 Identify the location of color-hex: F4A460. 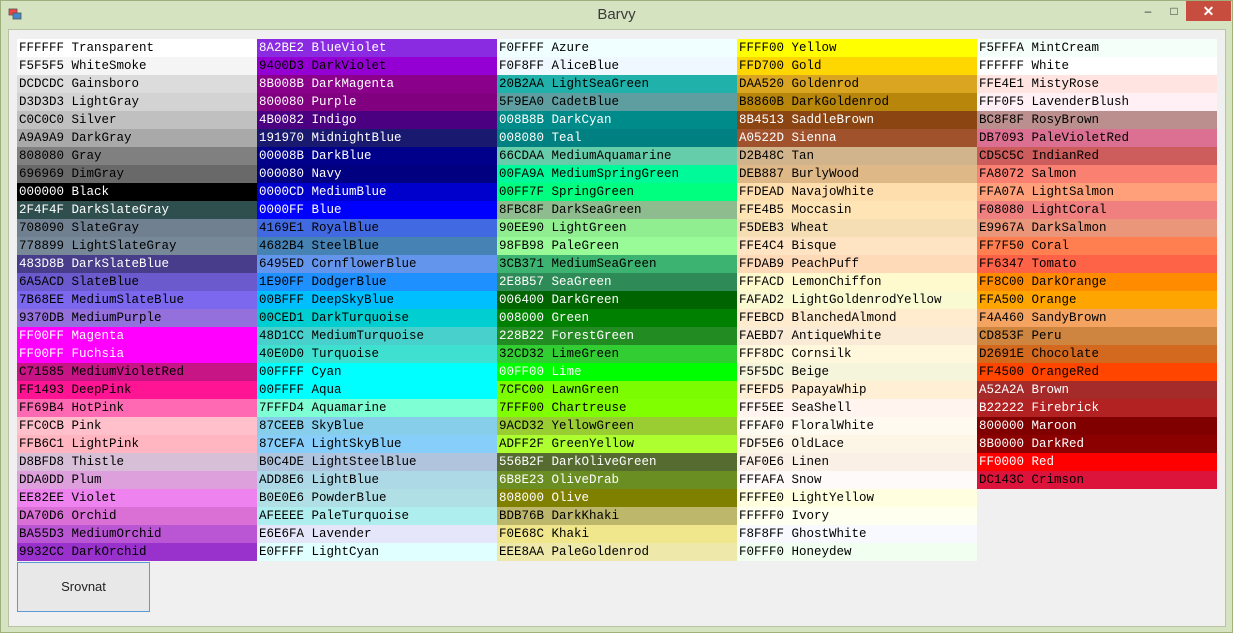
(1002, 318).